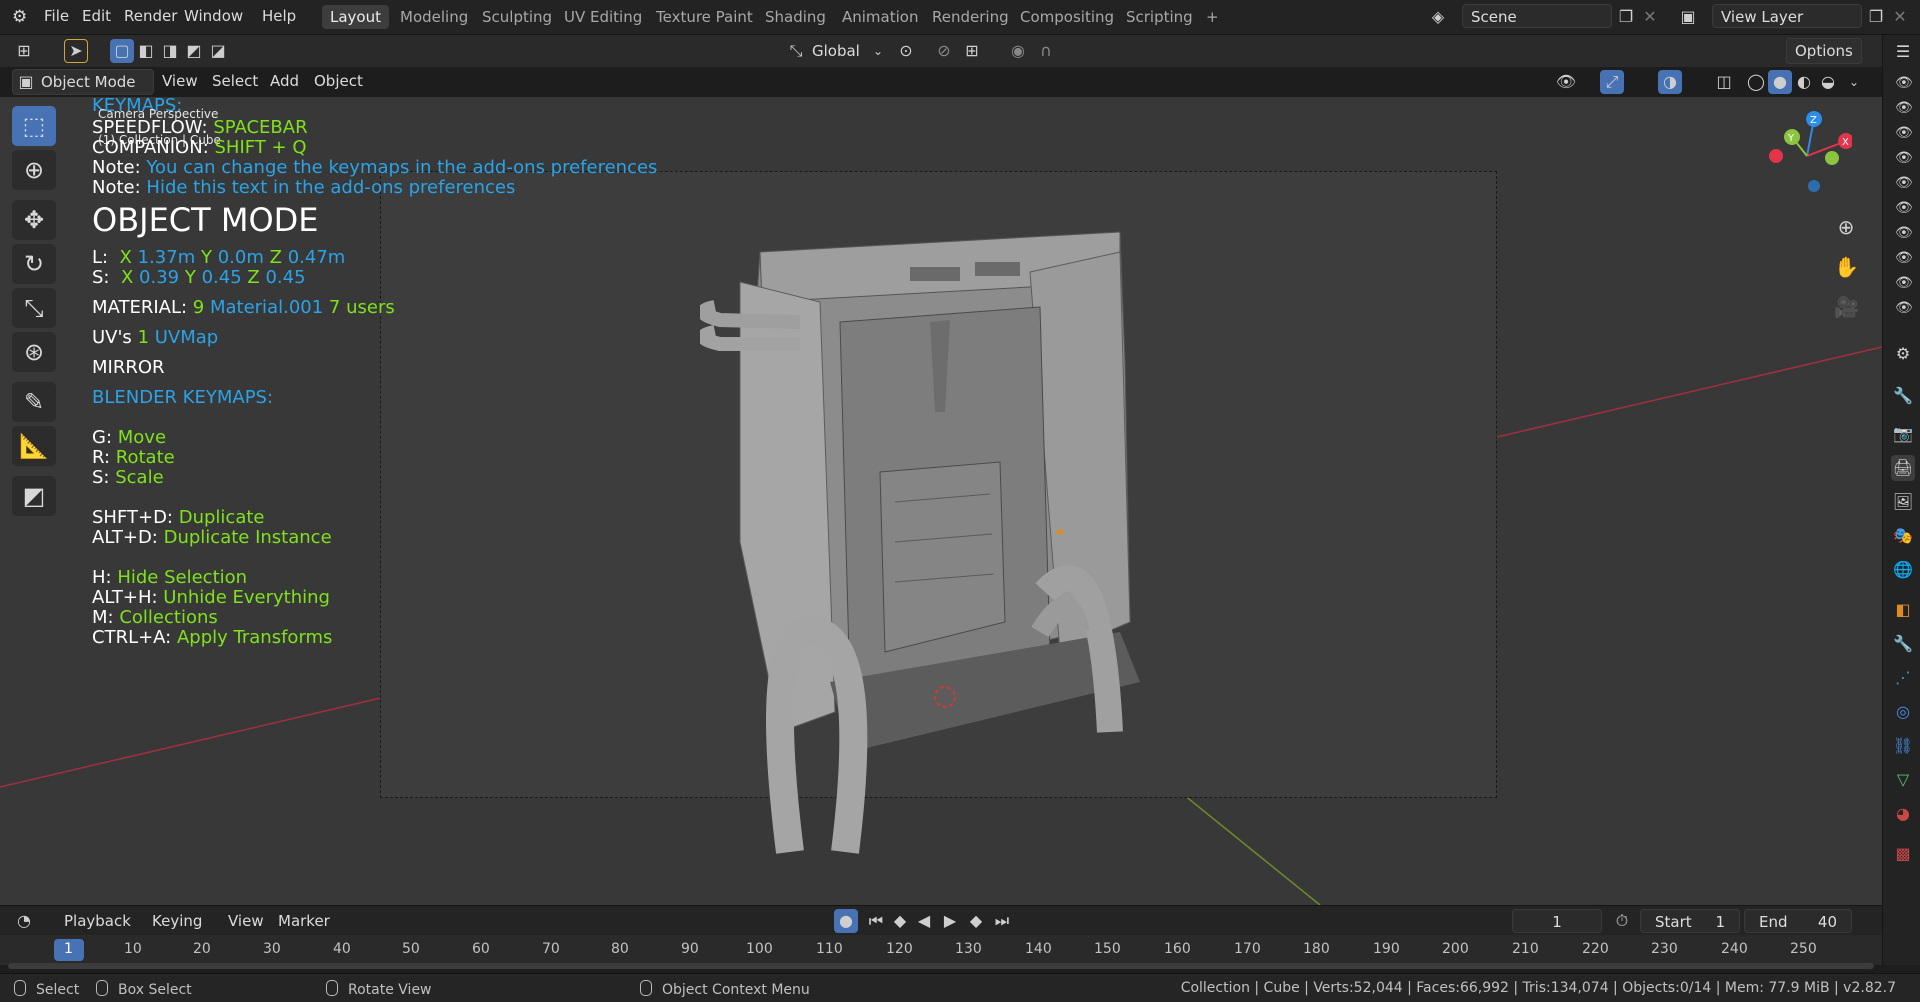 Image resolution: width=1920 pixels, height=1002 pixels. Describe the element at coordinates (1622, 921) in the screenshot. I see `stopwatch-icon: ⏱` at that location.